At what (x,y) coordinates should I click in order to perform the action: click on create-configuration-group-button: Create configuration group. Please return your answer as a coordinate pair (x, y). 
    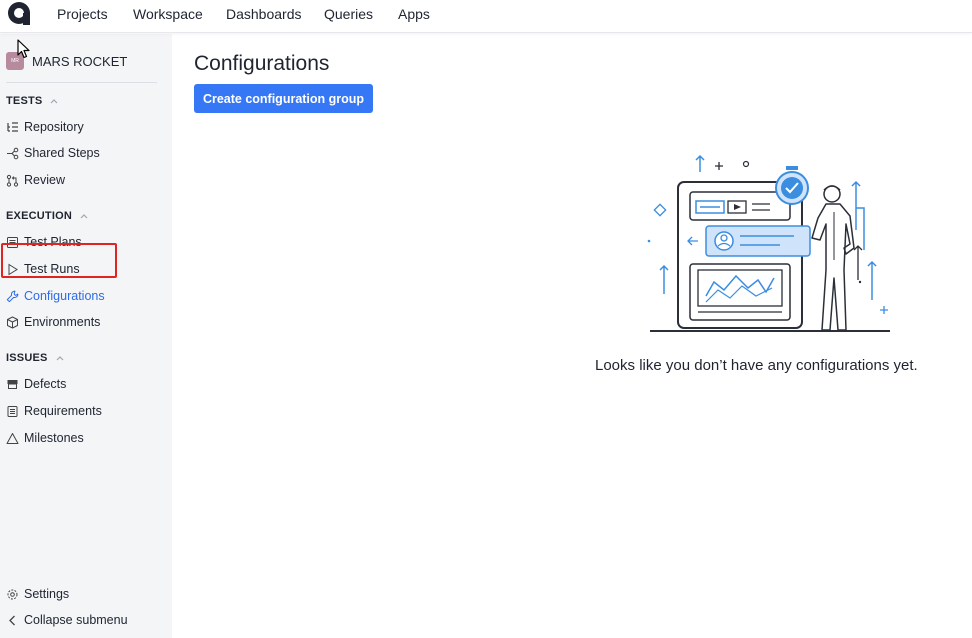
    Looking at the image, I should click on (283, 98).